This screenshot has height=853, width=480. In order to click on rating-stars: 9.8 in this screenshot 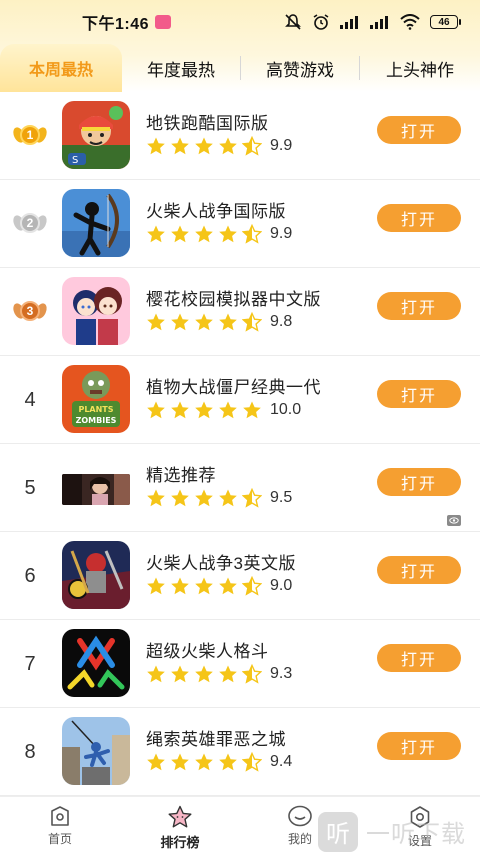, I will do `click(219, 322)`.